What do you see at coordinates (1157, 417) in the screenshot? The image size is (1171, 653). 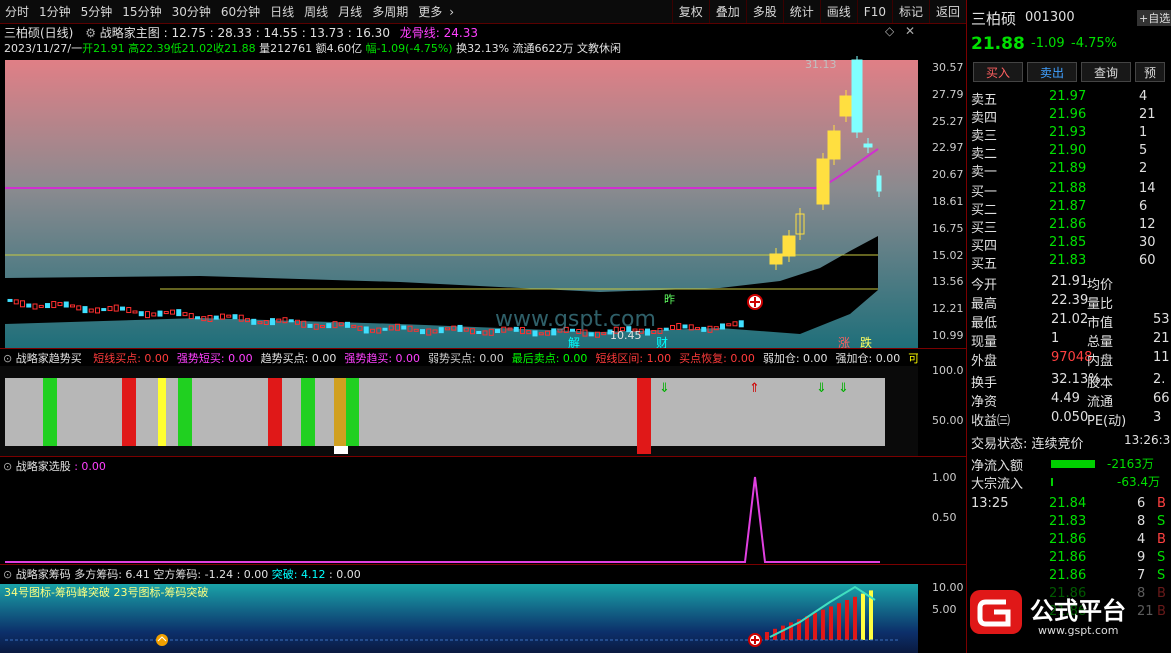 I see `stat-value: 3` at bounding box center [1157, 417].